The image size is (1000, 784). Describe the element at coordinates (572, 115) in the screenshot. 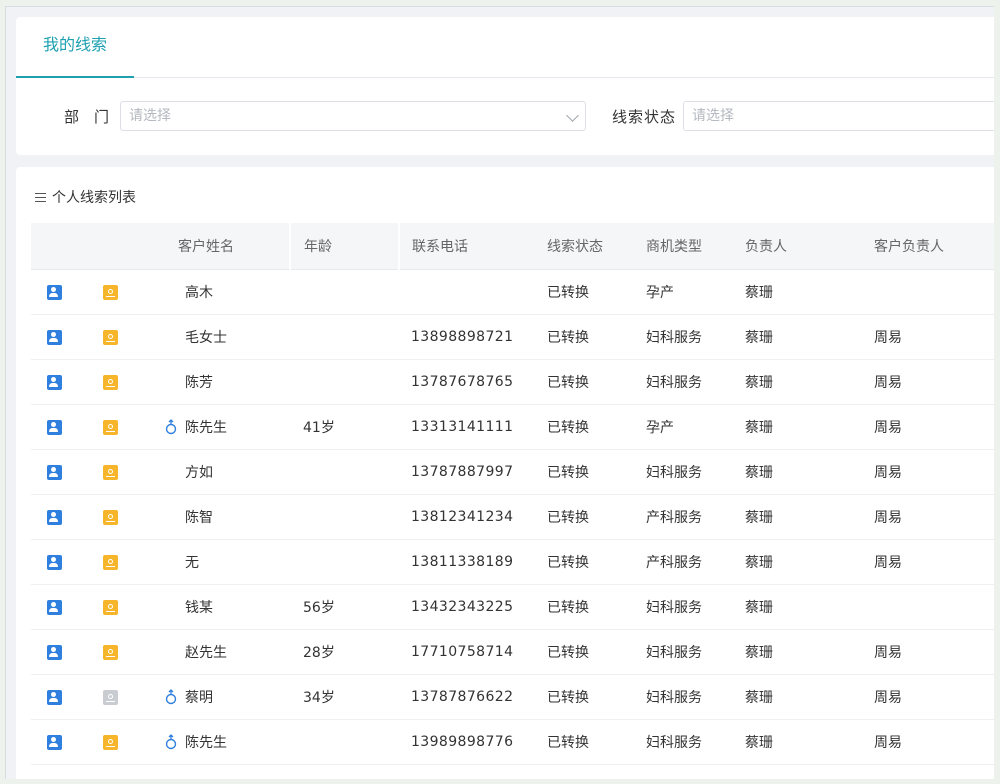

I see `chevron-down-icon` at that location.